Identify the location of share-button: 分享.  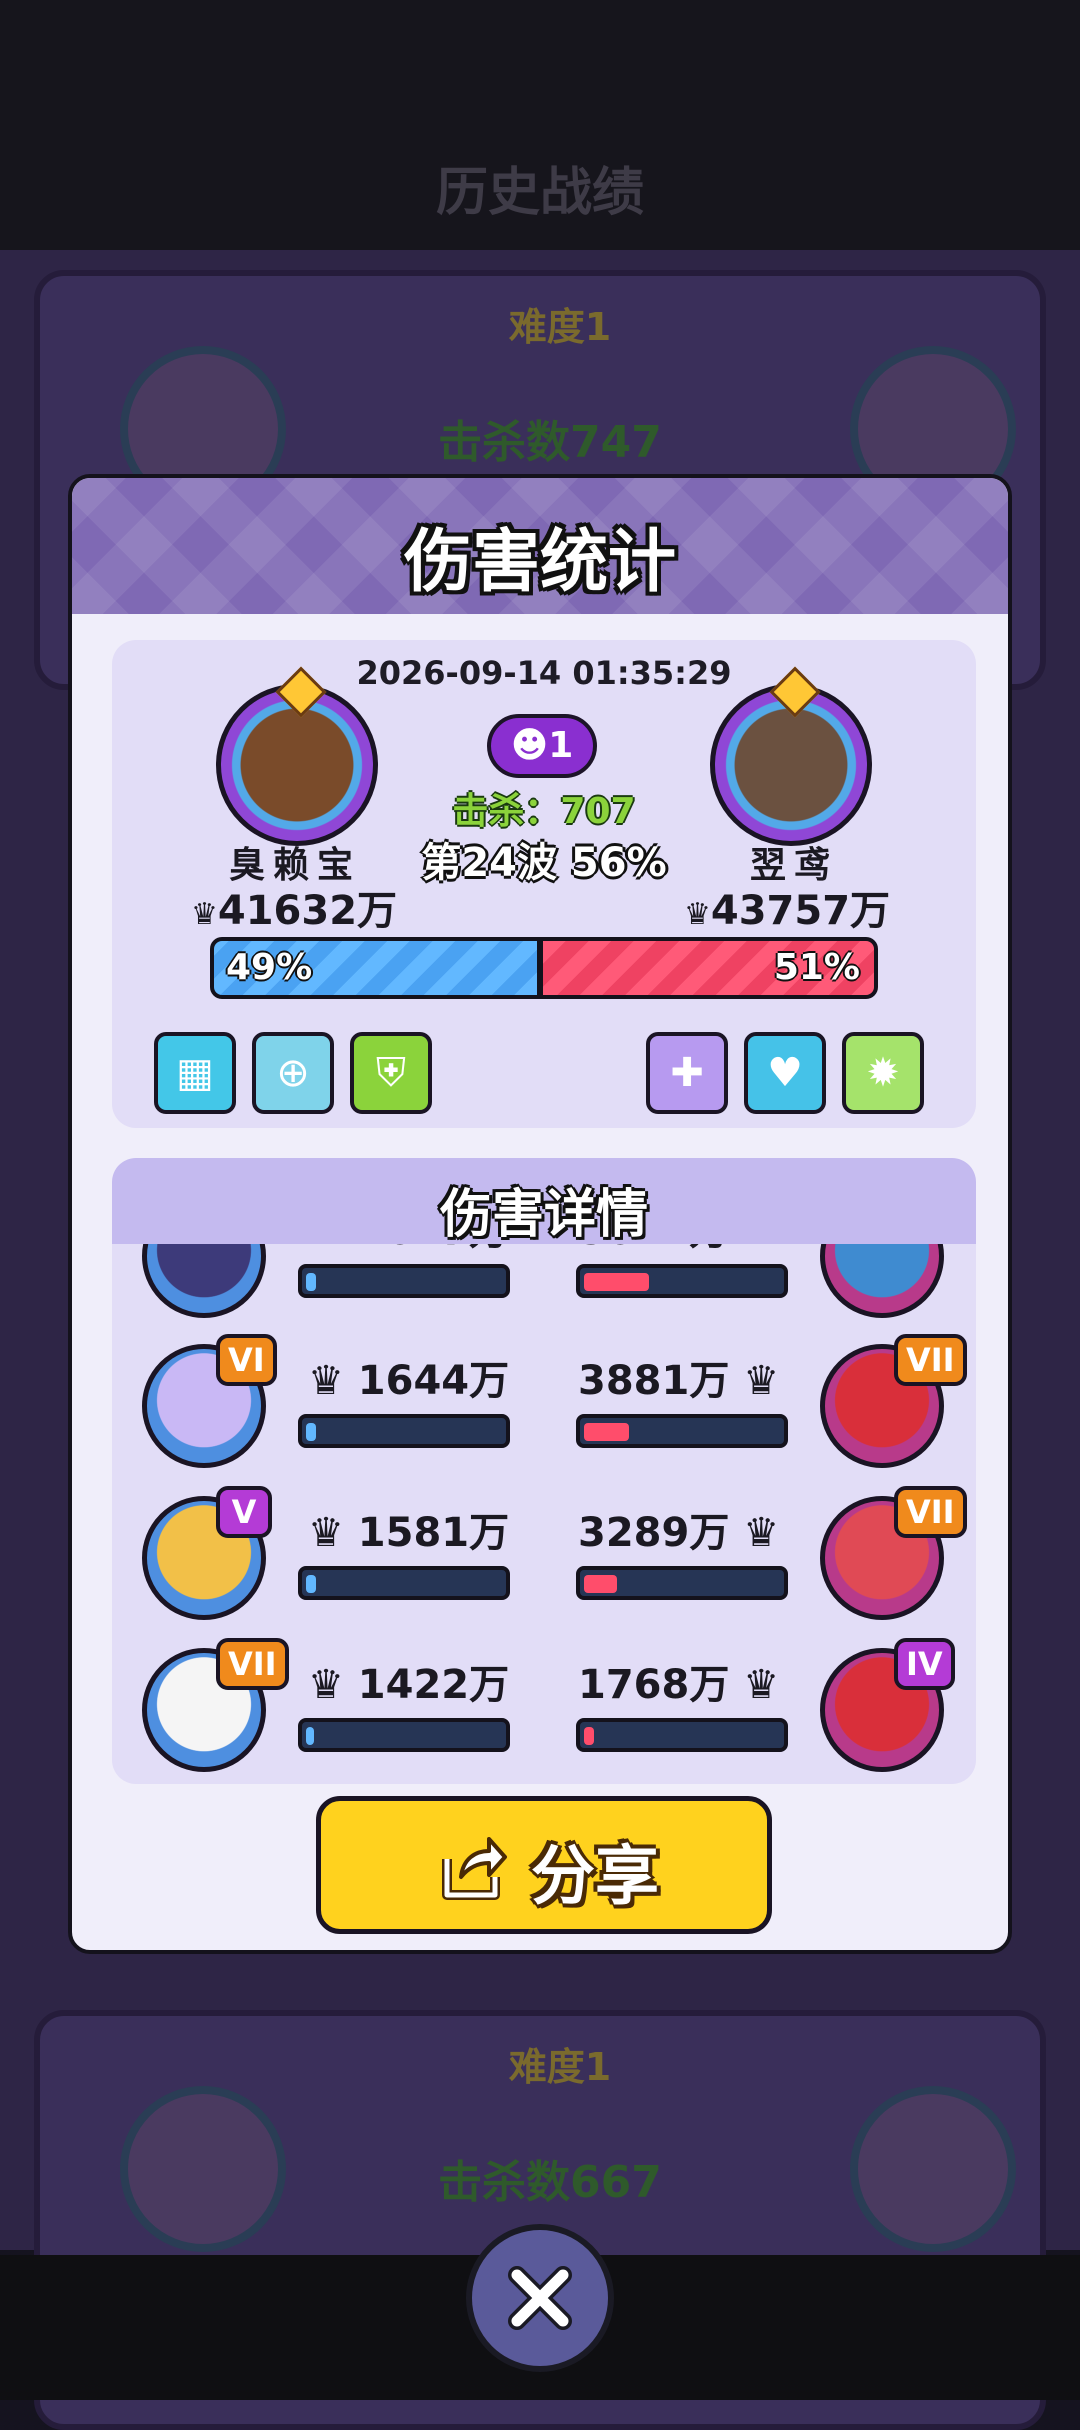
(544, 1865).